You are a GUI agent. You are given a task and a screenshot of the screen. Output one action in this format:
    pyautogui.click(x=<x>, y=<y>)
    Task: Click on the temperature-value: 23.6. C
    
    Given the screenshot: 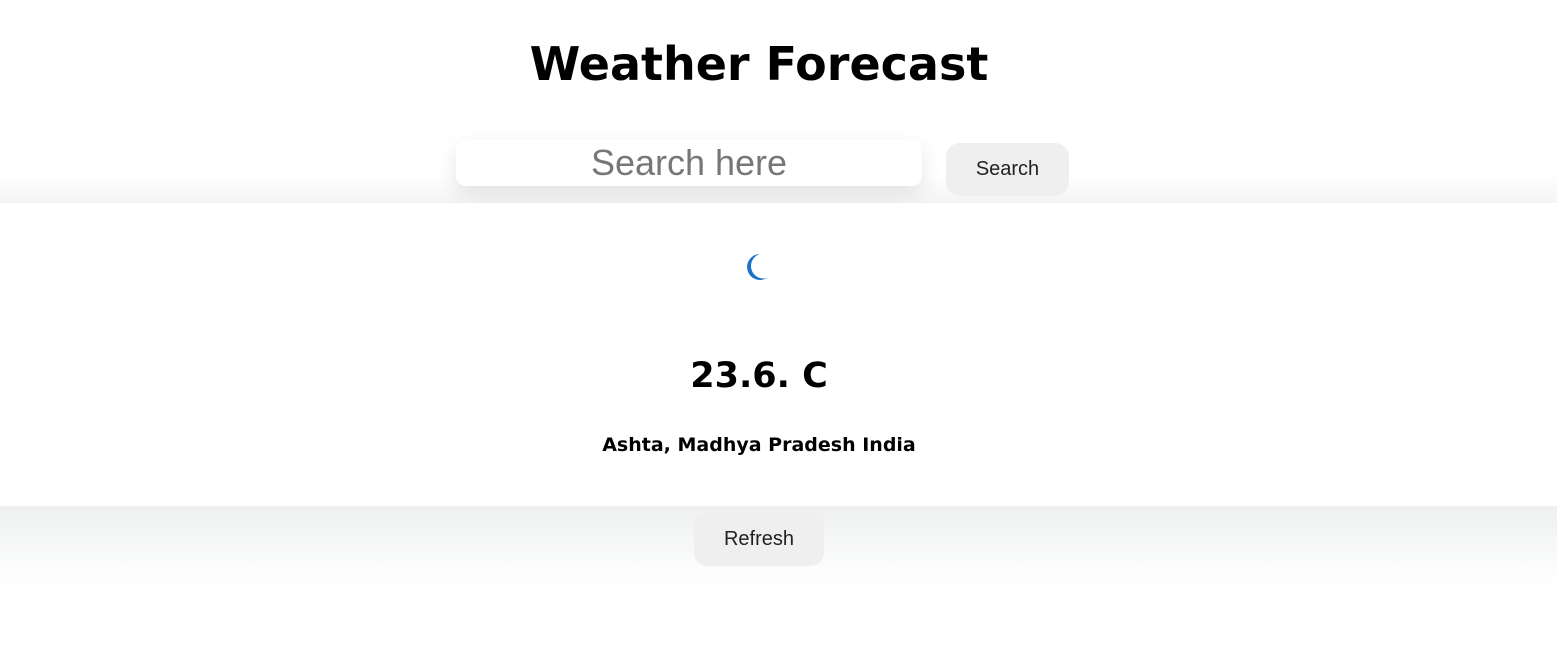 What is the action you would take?
    pyautogui.click(x=759, y=376)
    